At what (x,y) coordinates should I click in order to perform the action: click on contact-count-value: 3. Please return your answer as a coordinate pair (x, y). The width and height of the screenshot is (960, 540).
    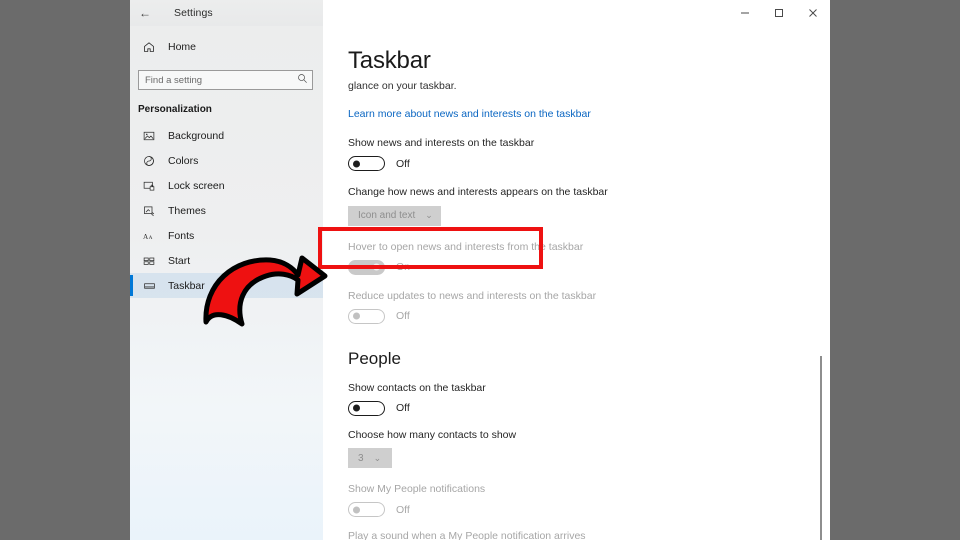
    Looking at the image, I should click on (361, 458).